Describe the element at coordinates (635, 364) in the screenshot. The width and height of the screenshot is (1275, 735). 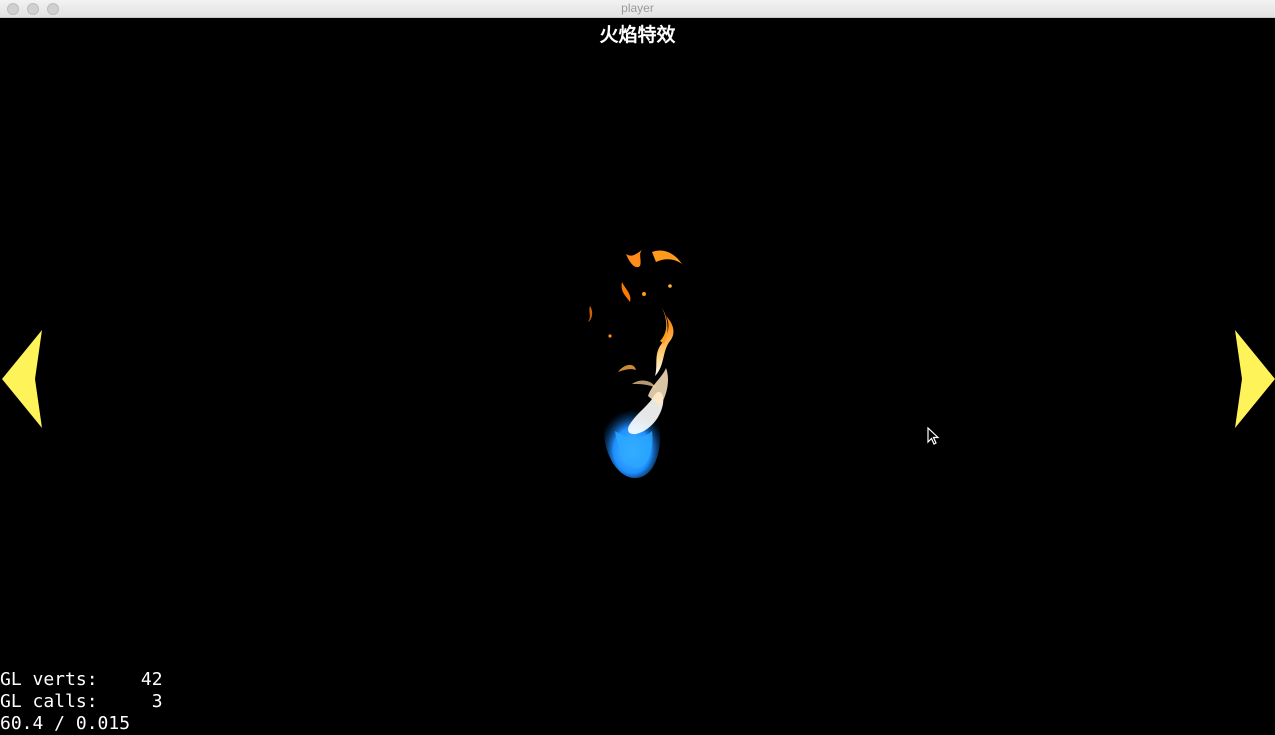
I see `flame-effect` at that location.